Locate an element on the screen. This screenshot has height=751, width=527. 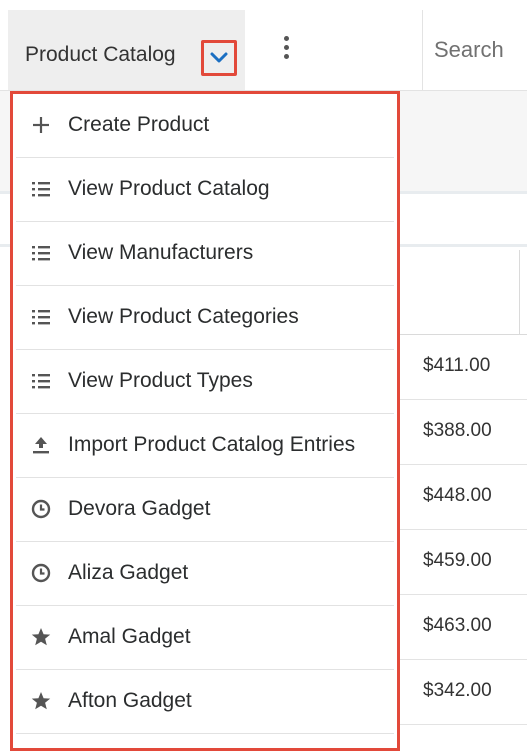
menu-item-view-product-catalog: View Product Catalog is located at coordinates (205, 190).